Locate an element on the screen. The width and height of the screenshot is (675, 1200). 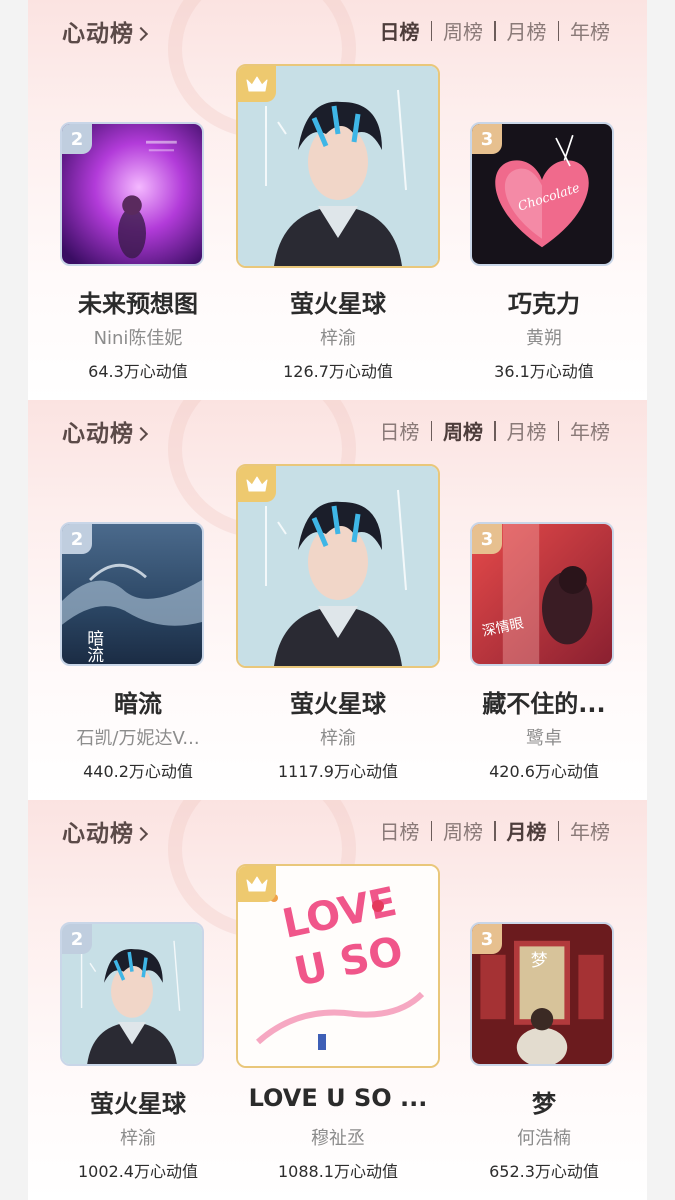
svg-text: 梦 is located at coordinates (539, 960).